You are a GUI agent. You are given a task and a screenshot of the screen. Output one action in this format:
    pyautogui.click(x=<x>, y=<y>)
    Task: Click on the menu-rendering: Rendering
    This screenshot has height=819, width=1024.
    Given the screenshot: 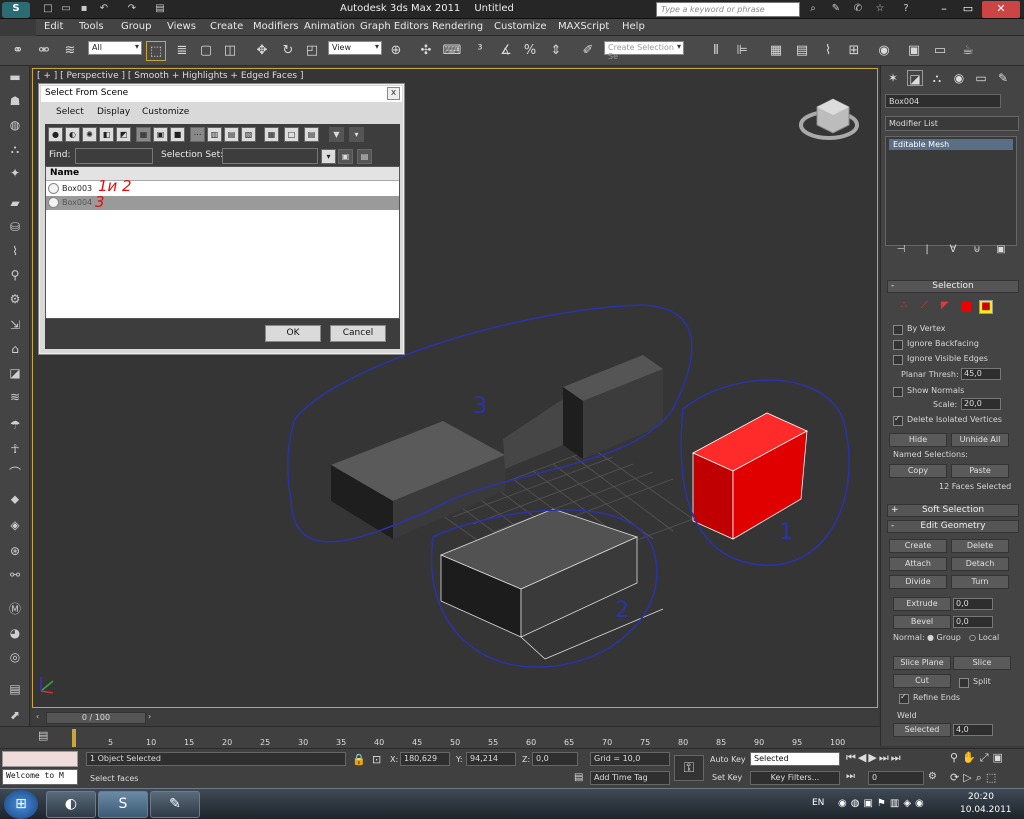 What is the action you would take?
    pyautogui.click(x=457, y=26)
    